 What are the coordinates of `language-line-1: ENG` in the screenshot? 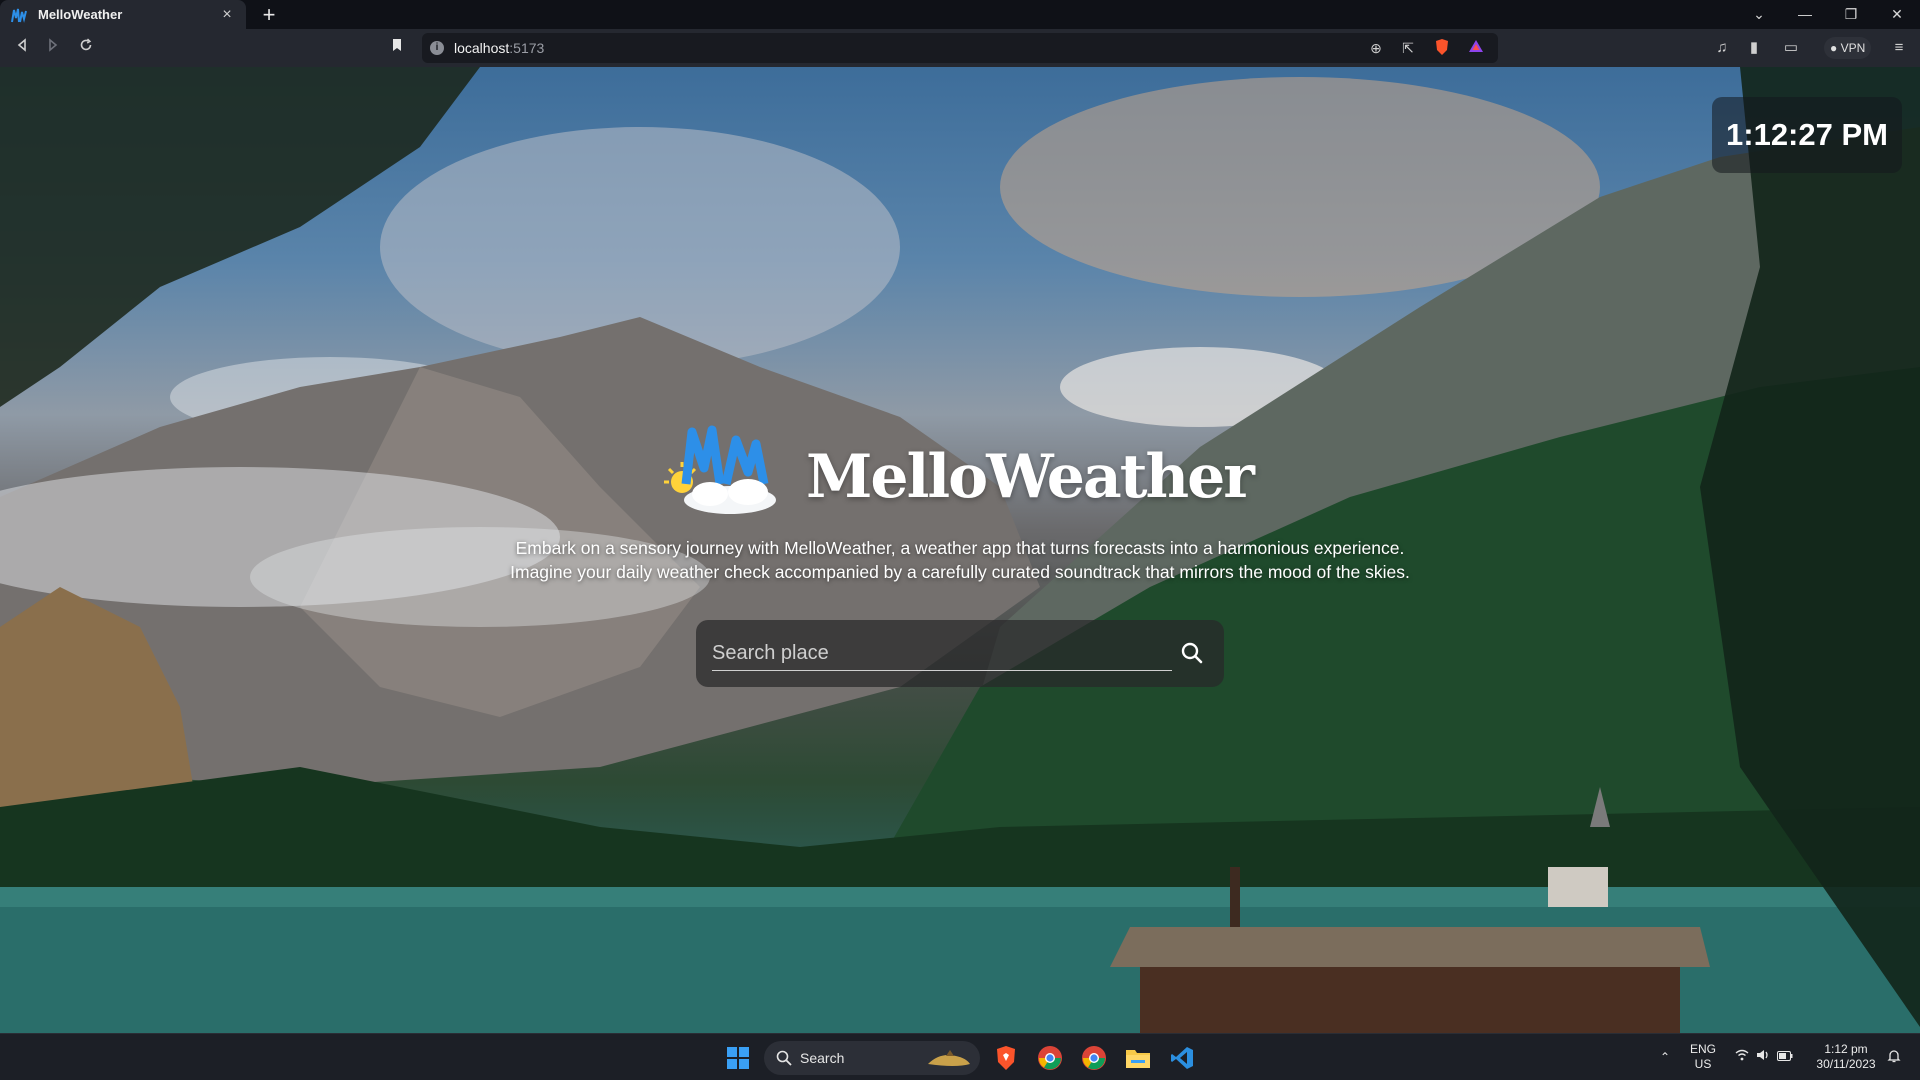 It's located at (1702, 1049).